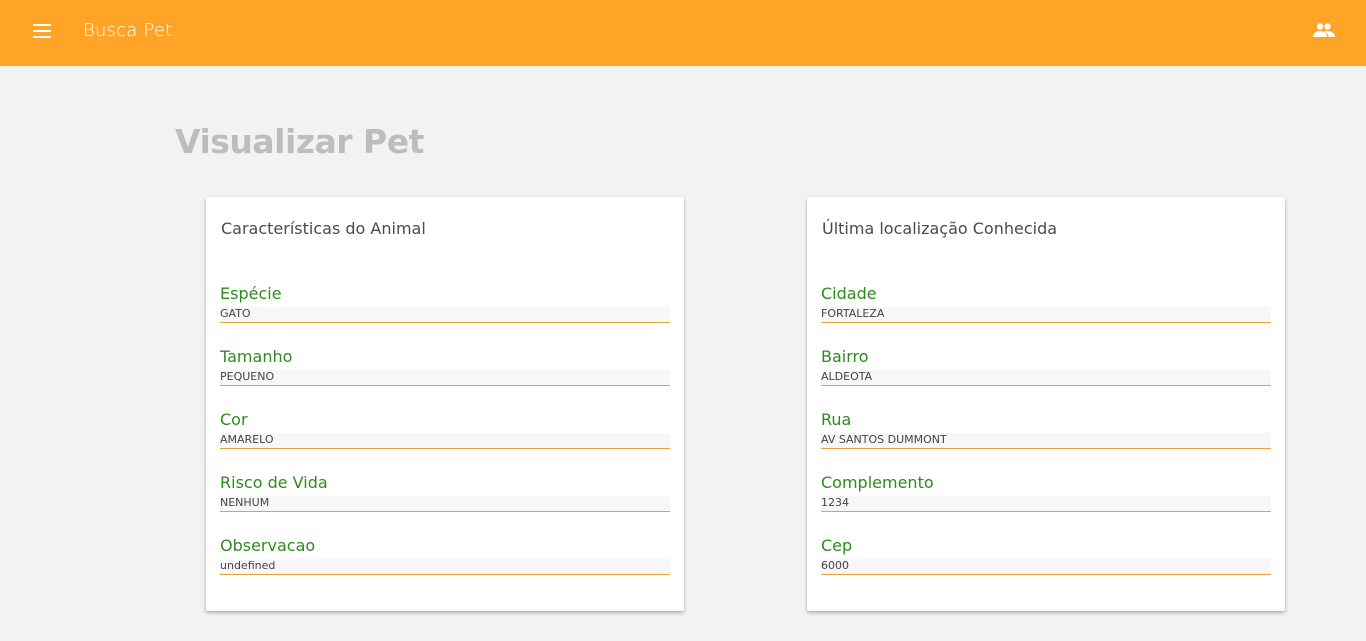 The width and height of the screenshot is (1366, 641). What do you see at coordinates (445, 429) in the screenshot?
I see `color-field: Cor AMARELO` at bounding box center [445, 429].